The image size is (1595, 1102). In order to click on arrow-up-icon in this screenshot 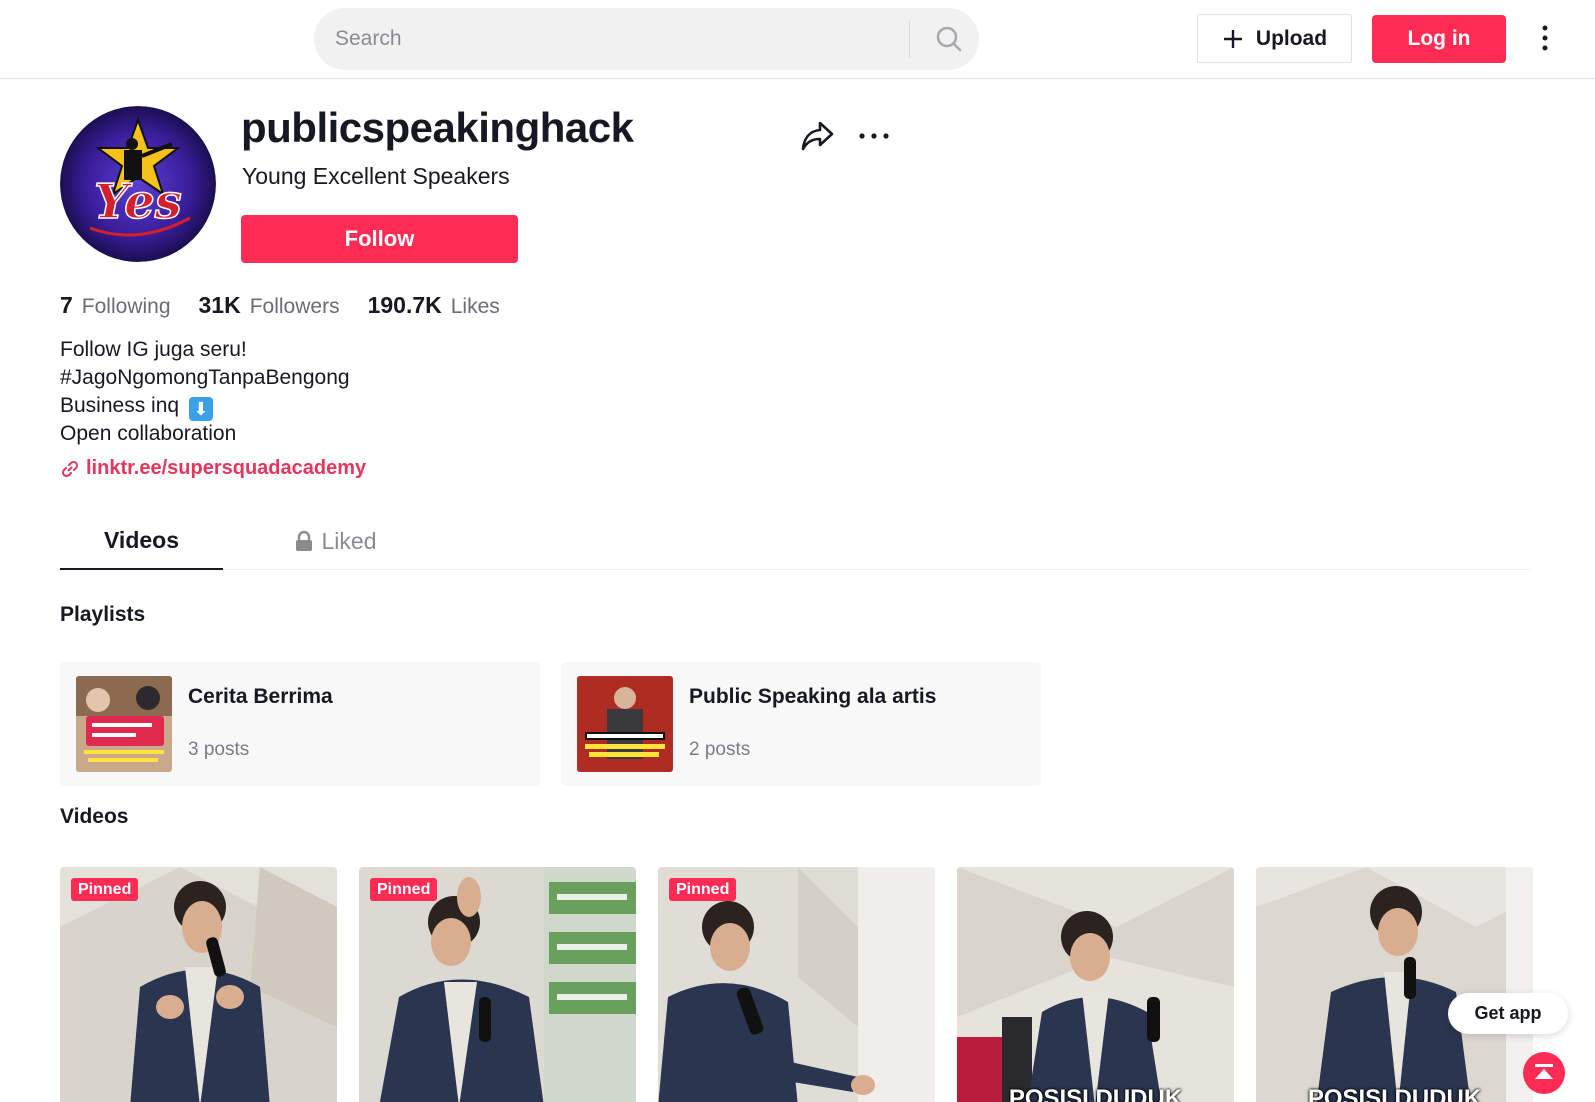, I will do `click(1544, 1071)`.